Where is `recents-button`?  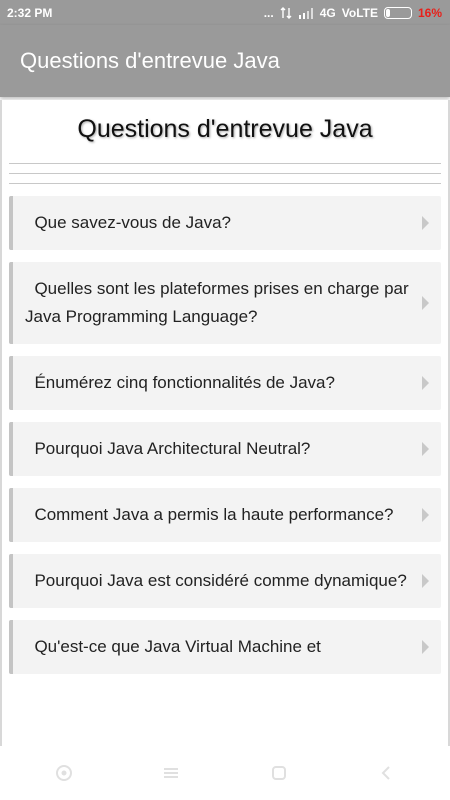 recents-button is located at coordinates (279, 773).